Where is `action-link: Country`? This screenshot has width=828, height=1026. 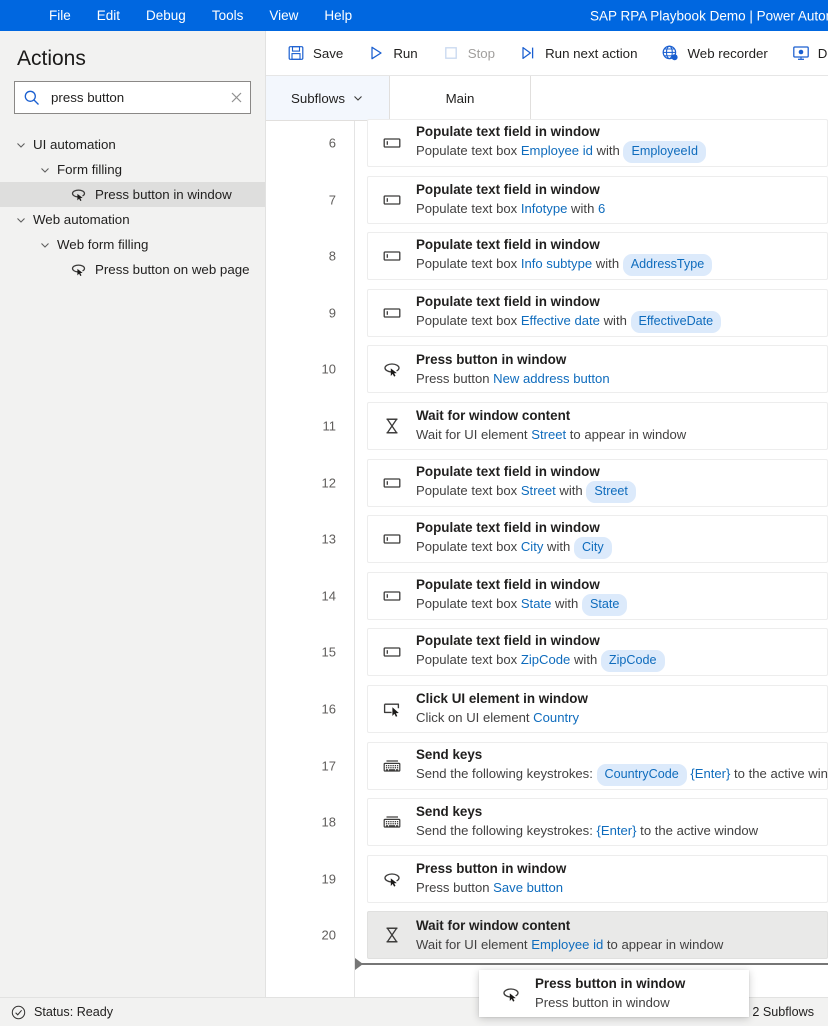
action-link: Country is located at coordinates (556, 717).